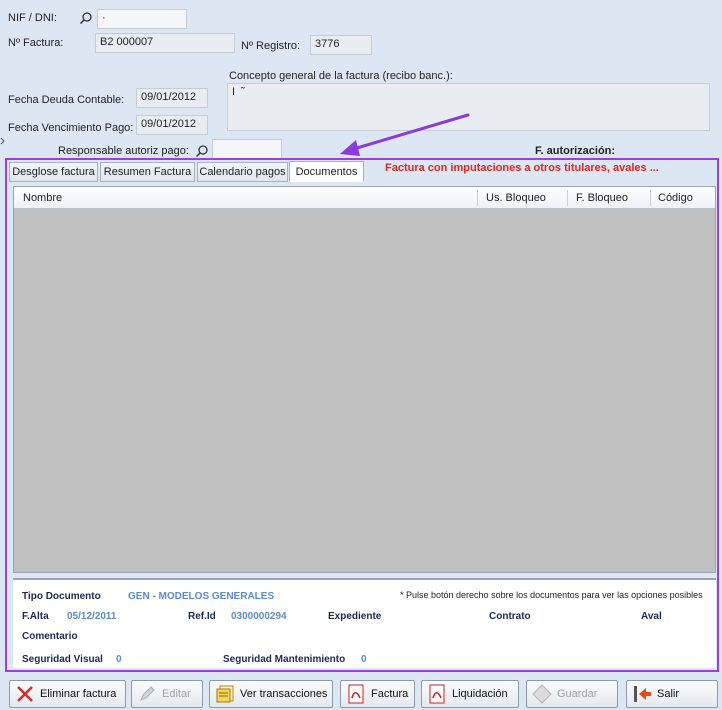 The image size is (722, 710). Describe the element at coordinates (510, 616) in the screenshot. I see `contrato-label: Contrato` at that location.